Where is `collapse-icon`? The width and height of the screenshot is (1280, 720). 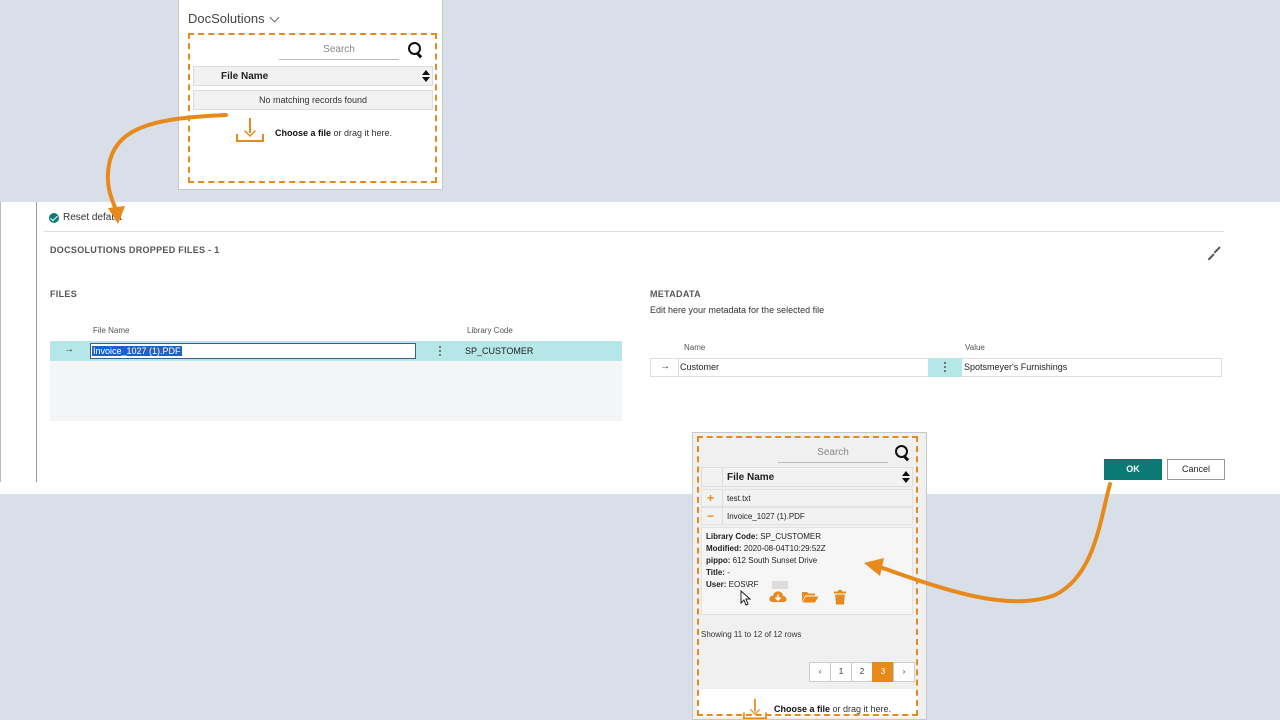 collapse-icon is located at coordinates (1214, 253).